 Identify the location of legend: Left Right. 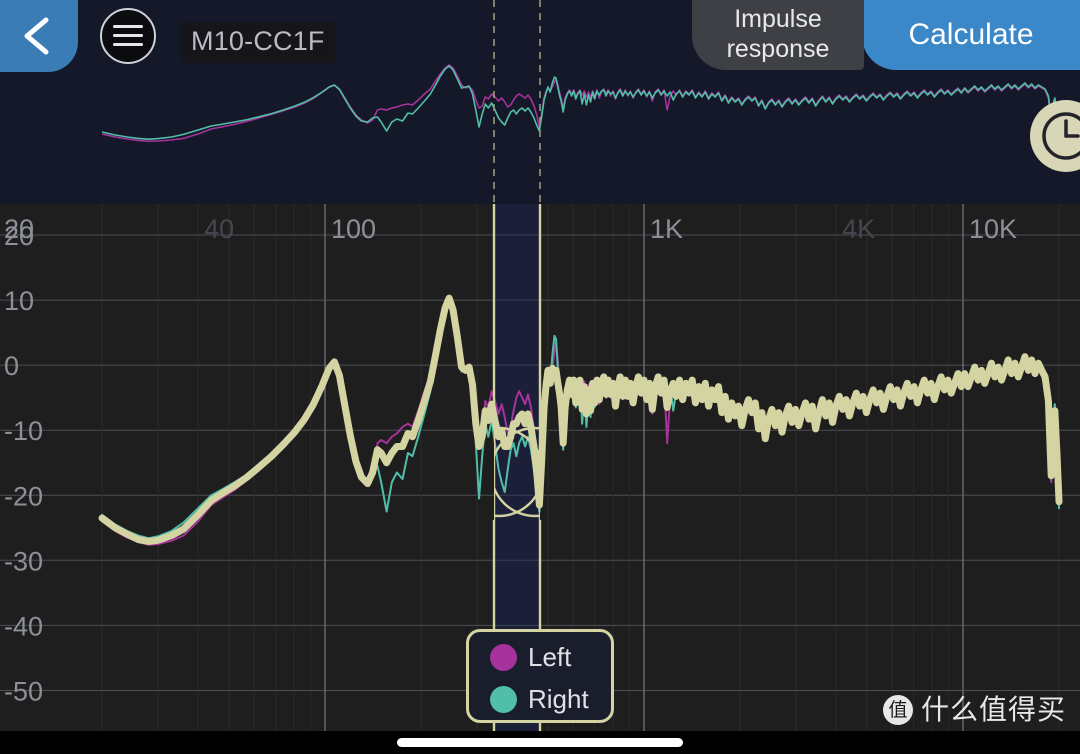
(540, 676).